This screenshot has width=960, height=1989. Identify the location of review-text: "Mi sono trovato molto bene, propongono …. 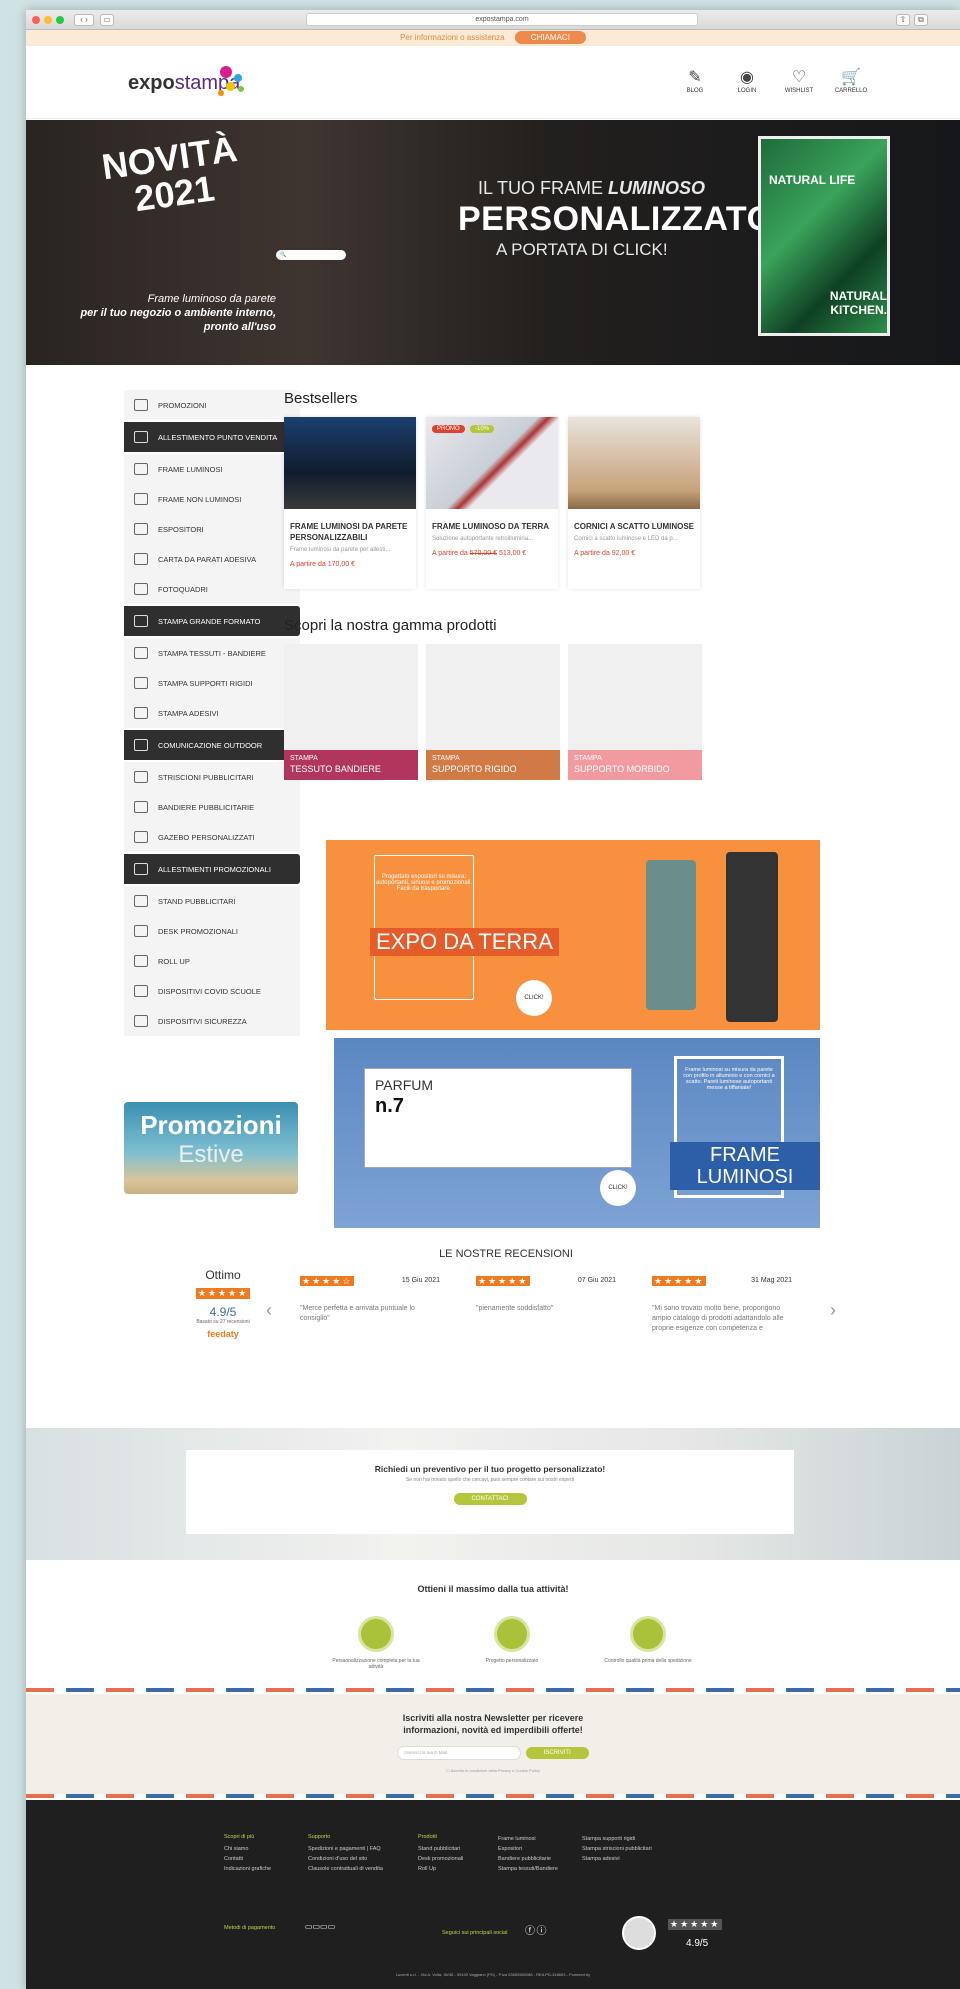
(718, 1318).